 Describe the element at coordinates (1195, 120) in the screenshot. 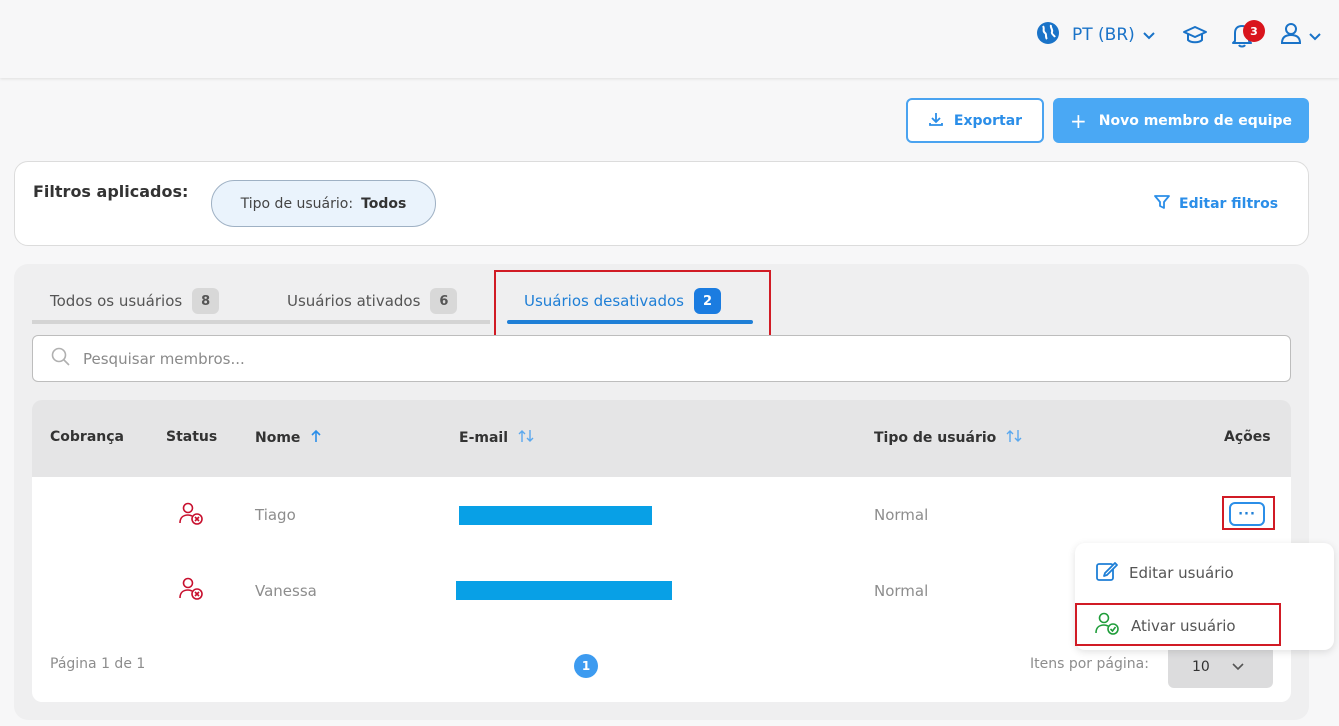

I see `new-member-label: Novo membro de equipe` at that location.